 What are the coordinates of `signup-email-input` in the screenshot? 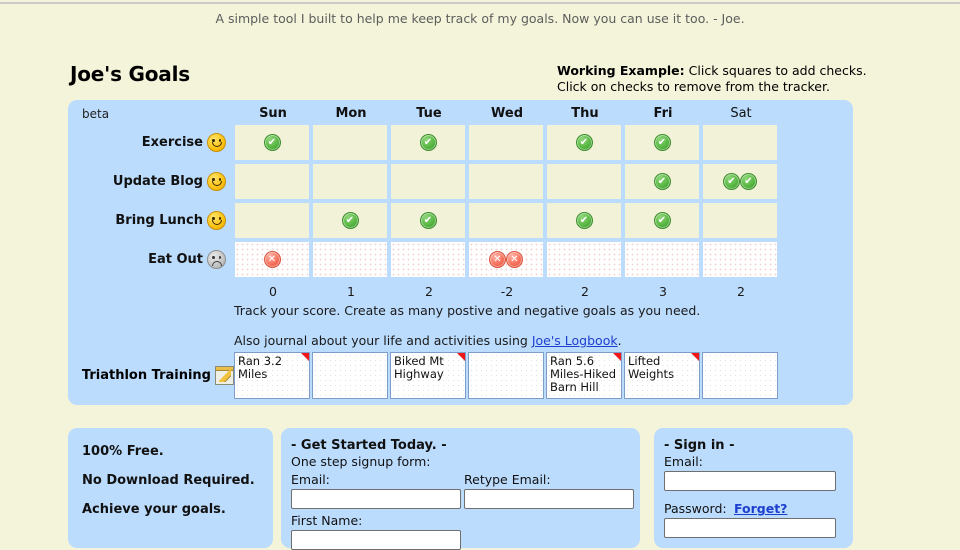 It's located at (376, 499).